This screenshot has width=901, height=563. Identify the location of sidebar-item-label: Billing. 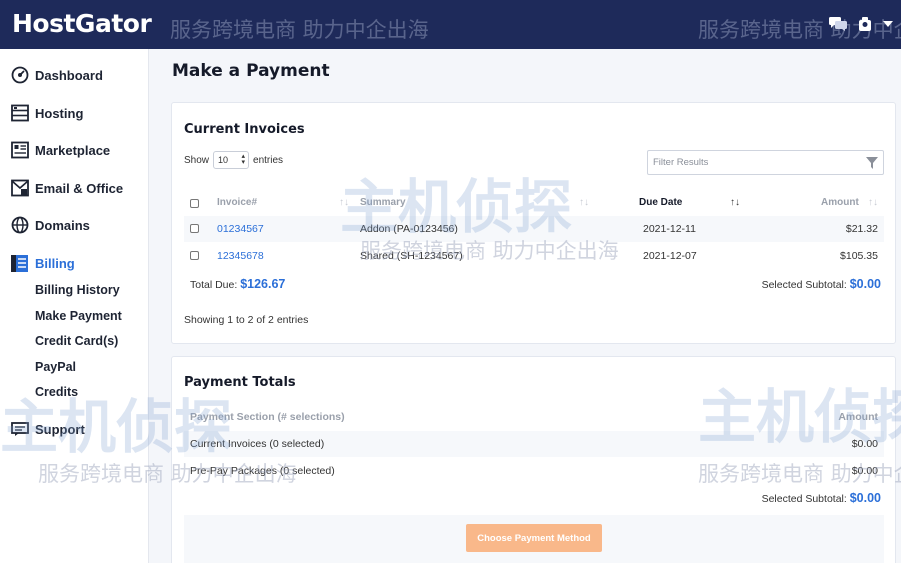
(55, 263).